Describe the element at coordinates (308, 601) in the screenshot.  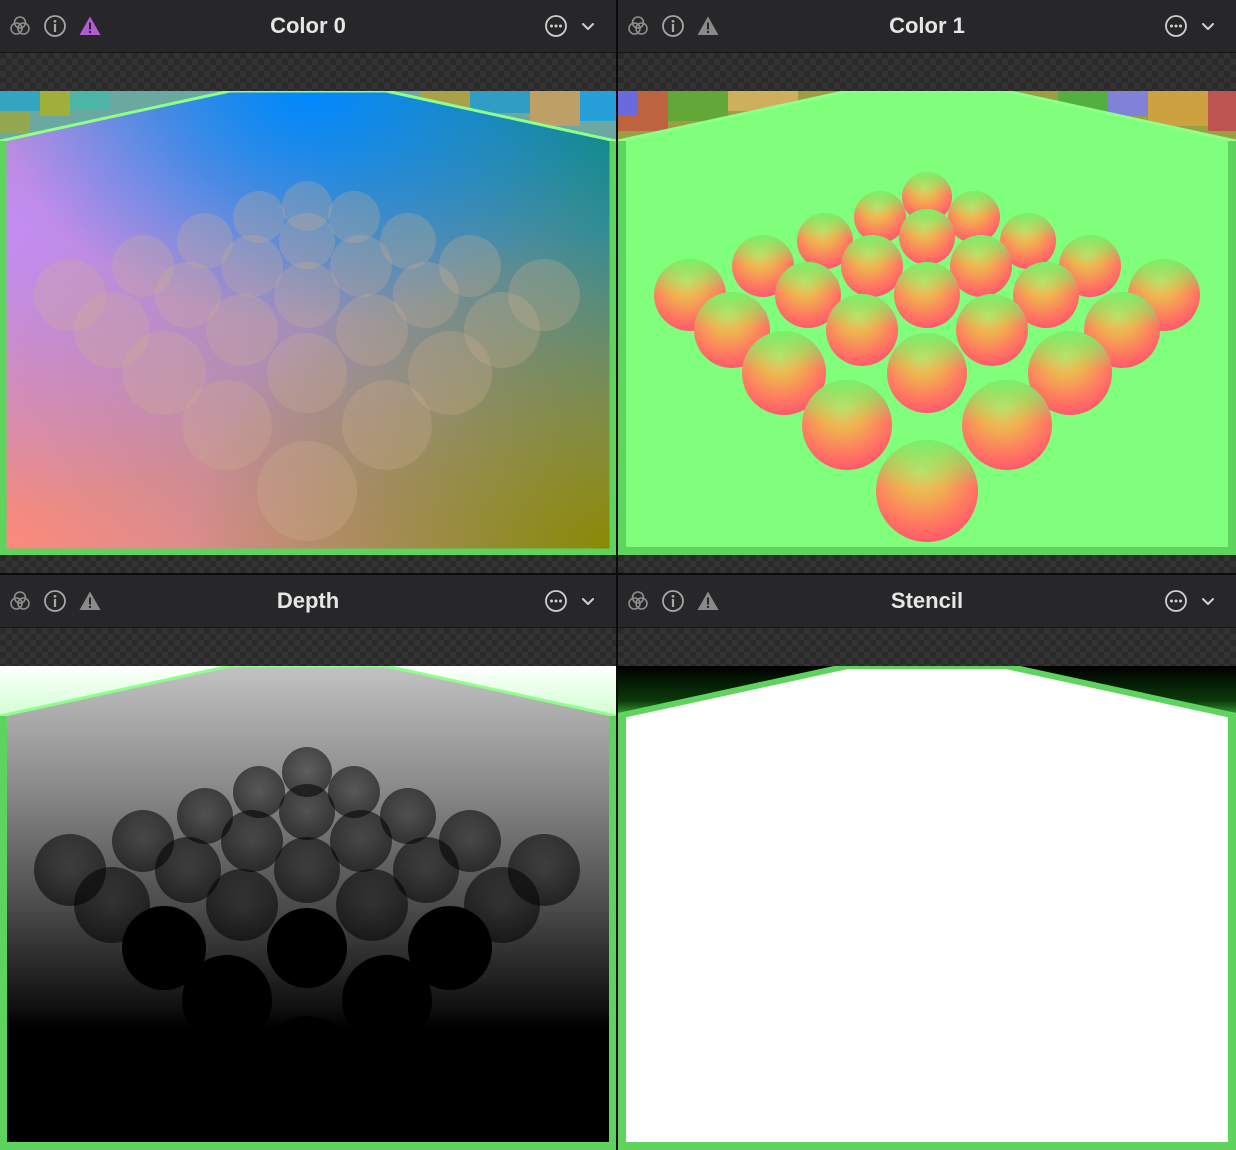
I see `panel-titlebar: Depth` at that location.